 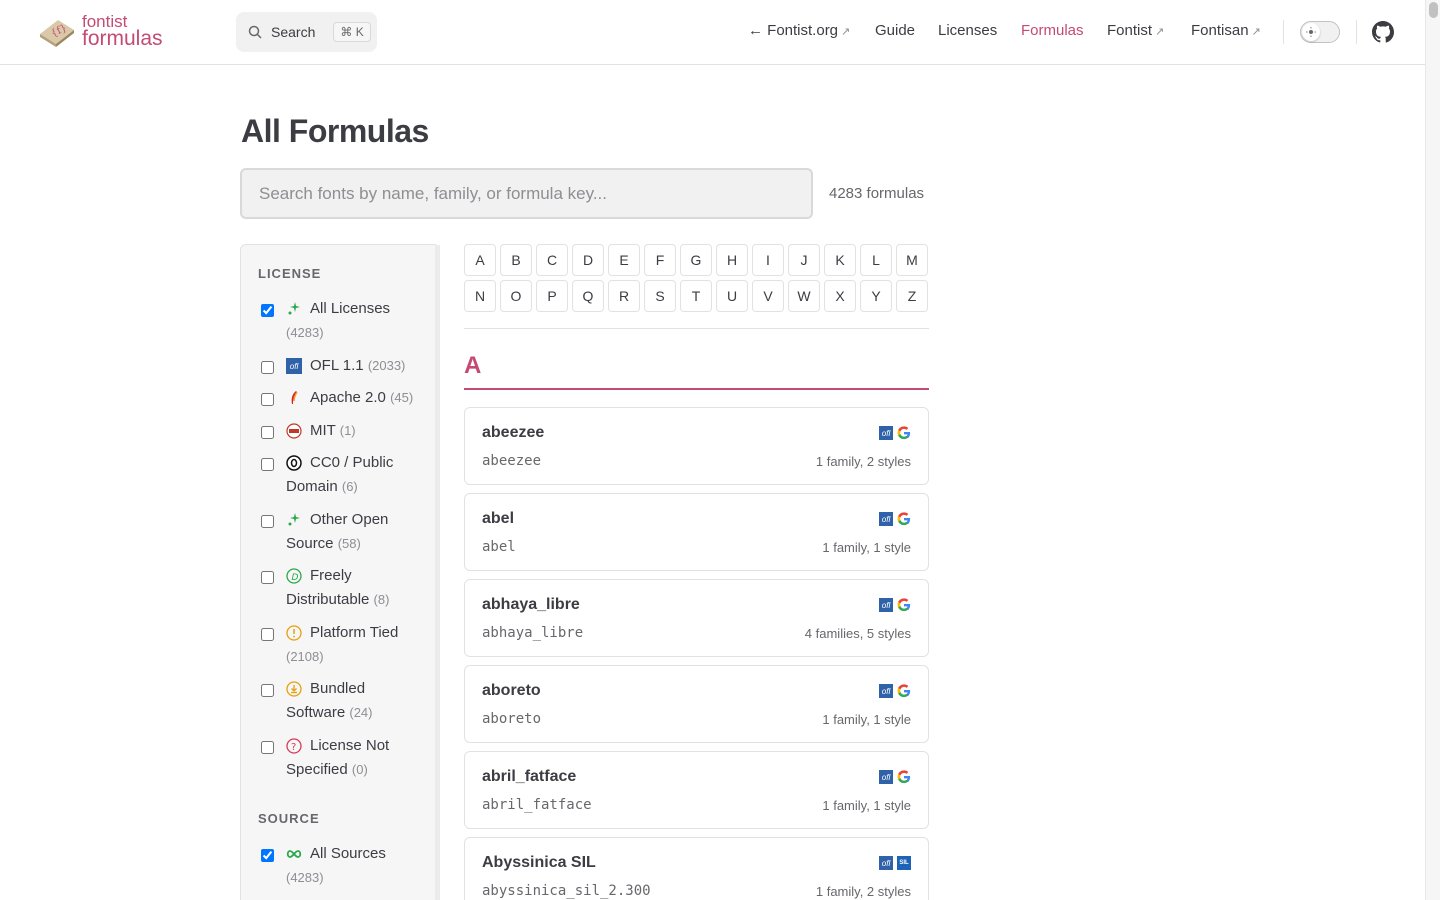 What do you see at coordinates (552, 260) in the screenshot?
I see `letter-button: C` at bounding box center [552, 260].